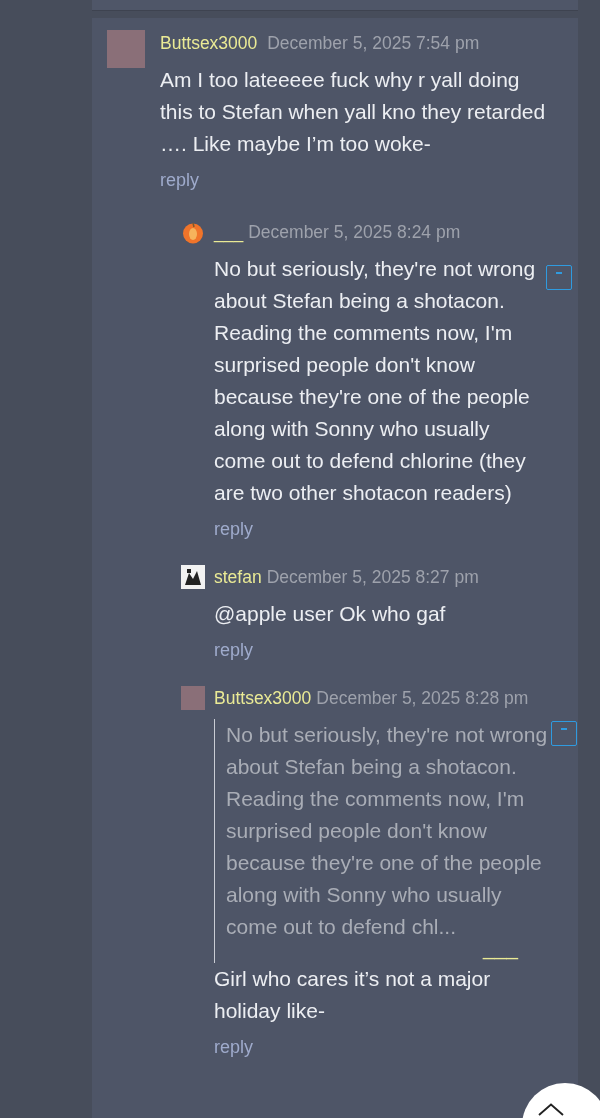 This screenshot has width=600, height=1118. I want to click on comment-date: December 5, 2025 8:24 pm, so click(354, 232).